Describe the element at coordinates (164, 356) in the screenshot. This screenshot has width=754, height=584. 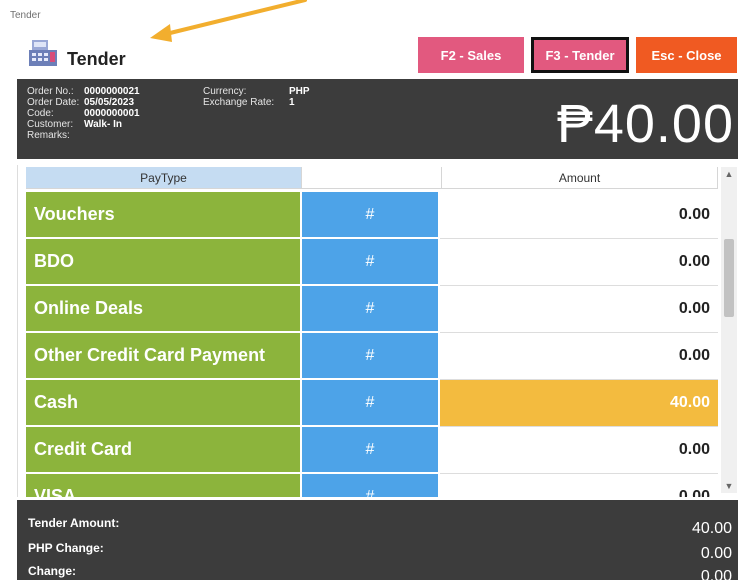
I see `paytype-cell: Other Credit Card Payment` at that location.